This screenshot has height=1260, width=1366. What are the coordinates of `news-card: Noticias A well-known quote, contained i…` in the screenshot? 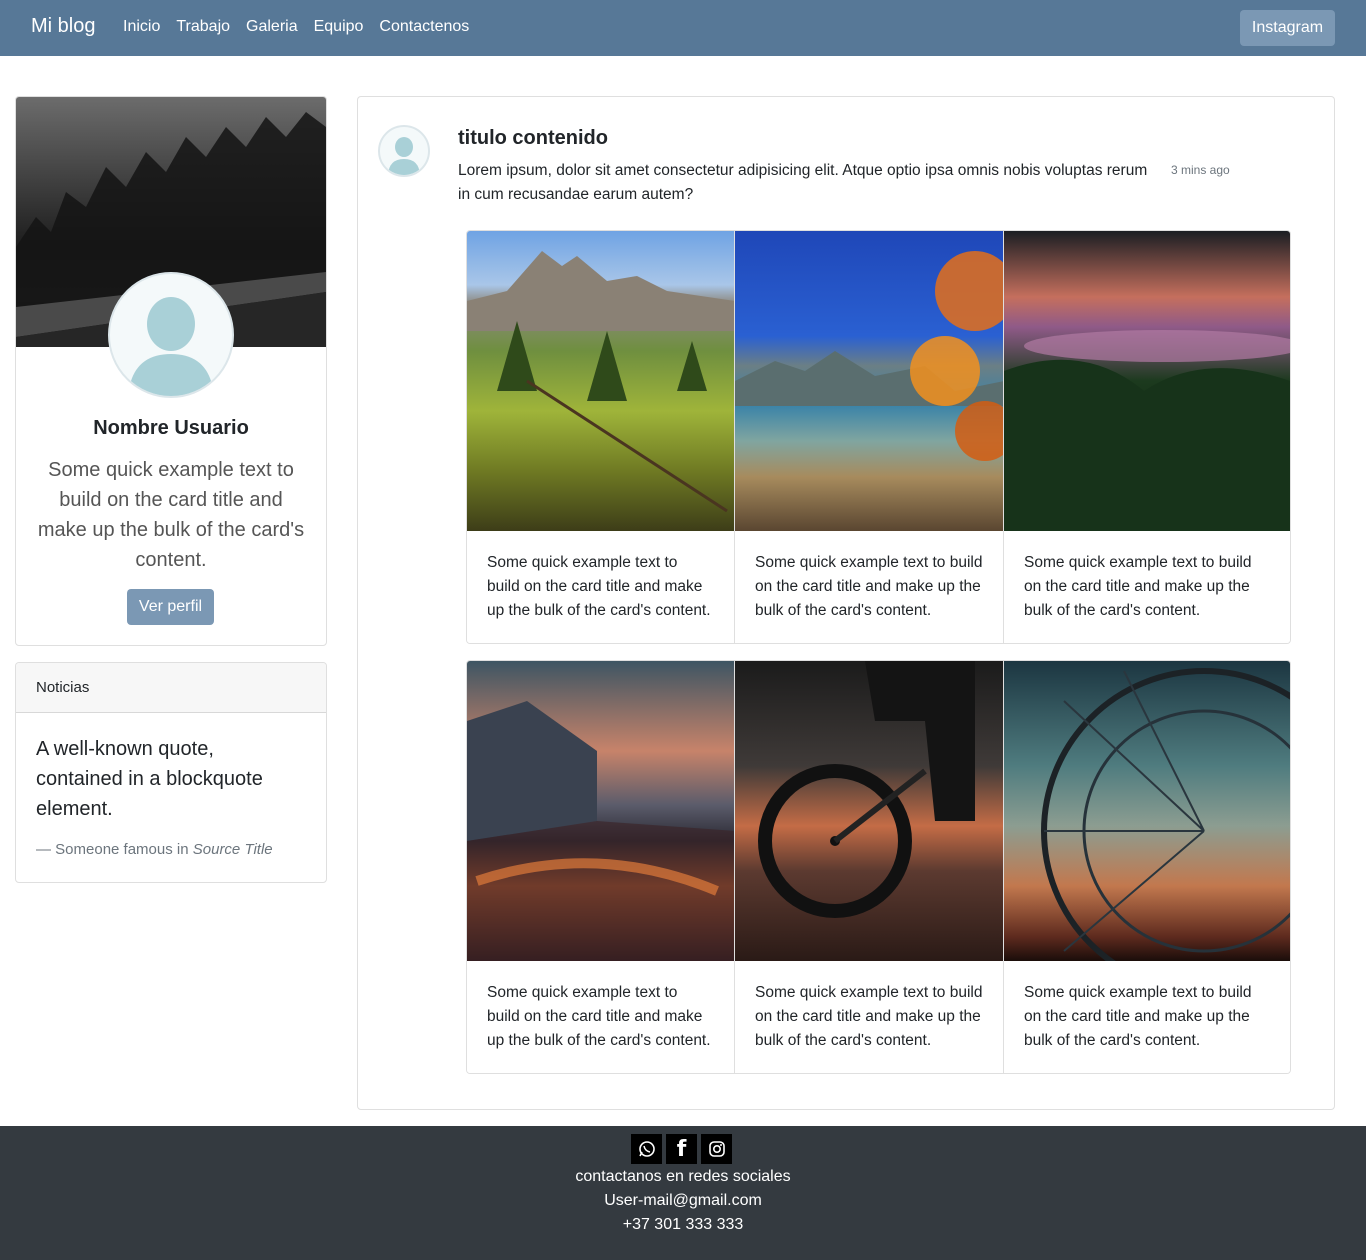 It's located at (171, 772).